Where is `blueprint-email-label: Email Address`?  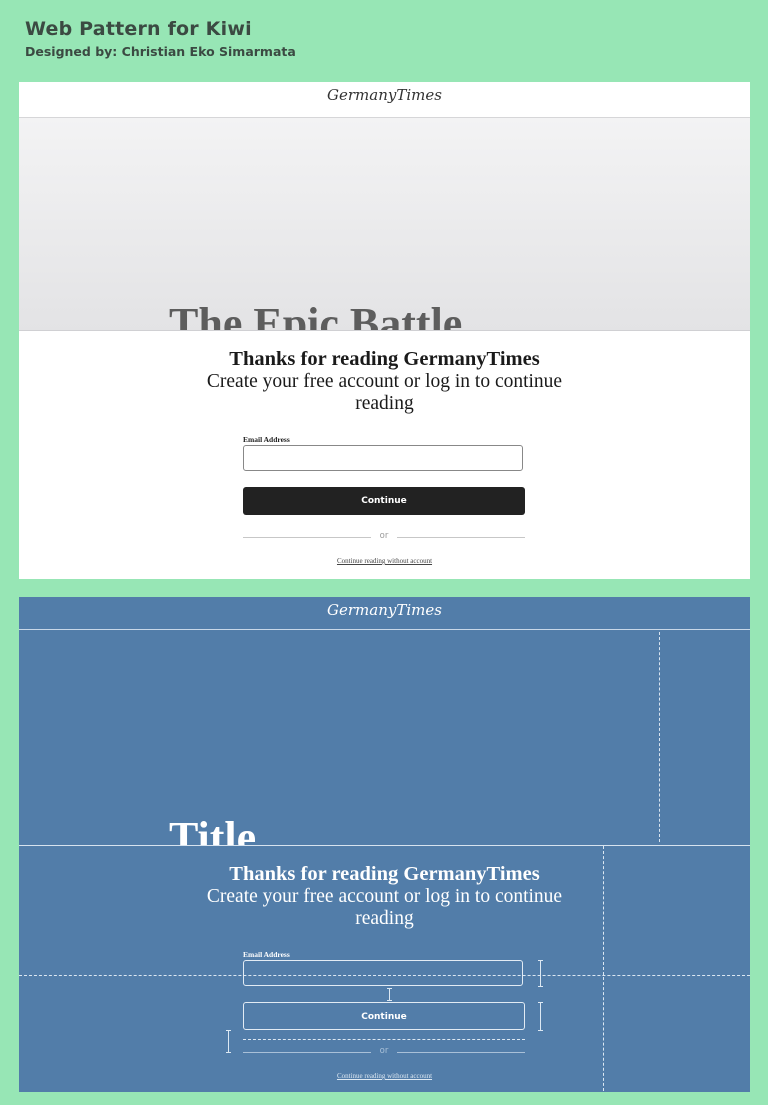
blueprint-email-label: Email Address is located at coordinates (266, 954).